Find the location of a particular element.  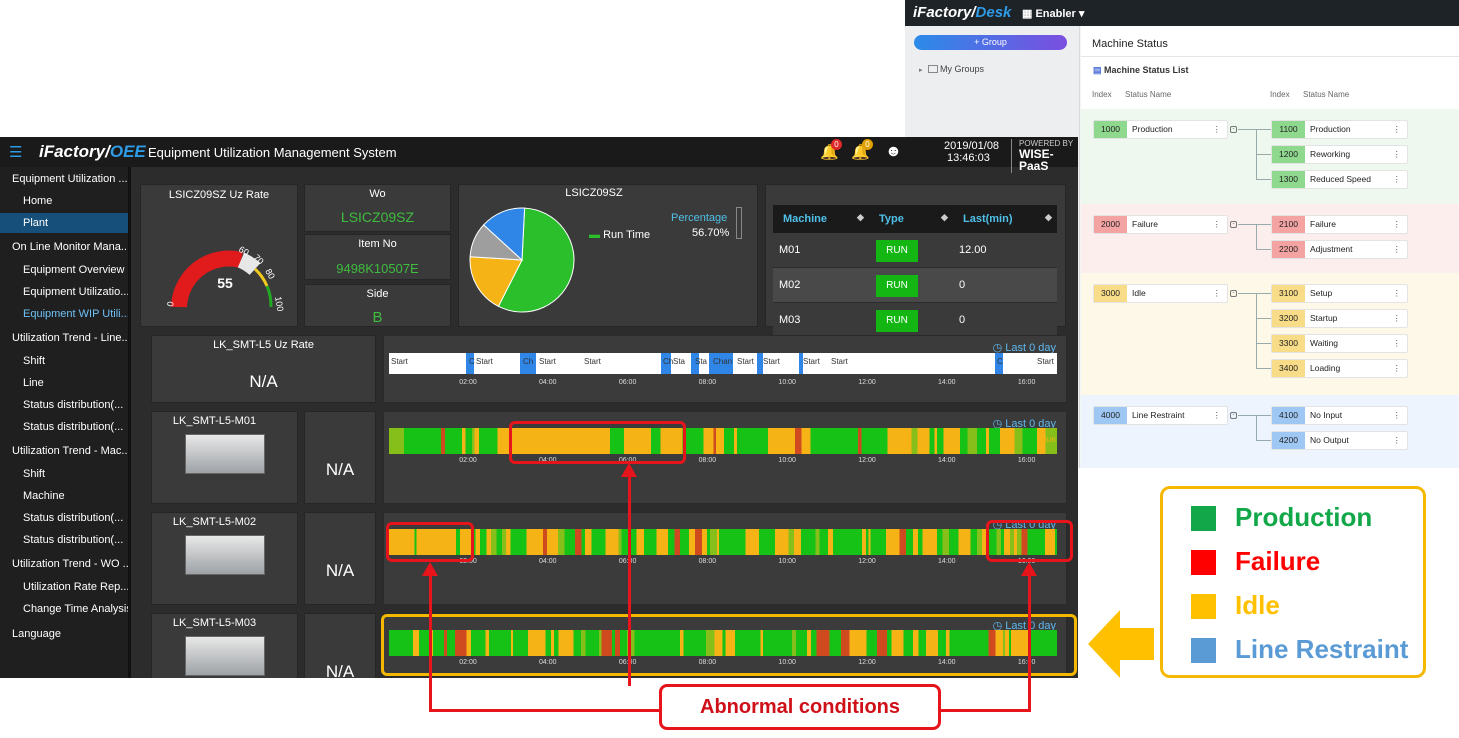

status-name: Line Restraint is located at coordinates (1158, 415).